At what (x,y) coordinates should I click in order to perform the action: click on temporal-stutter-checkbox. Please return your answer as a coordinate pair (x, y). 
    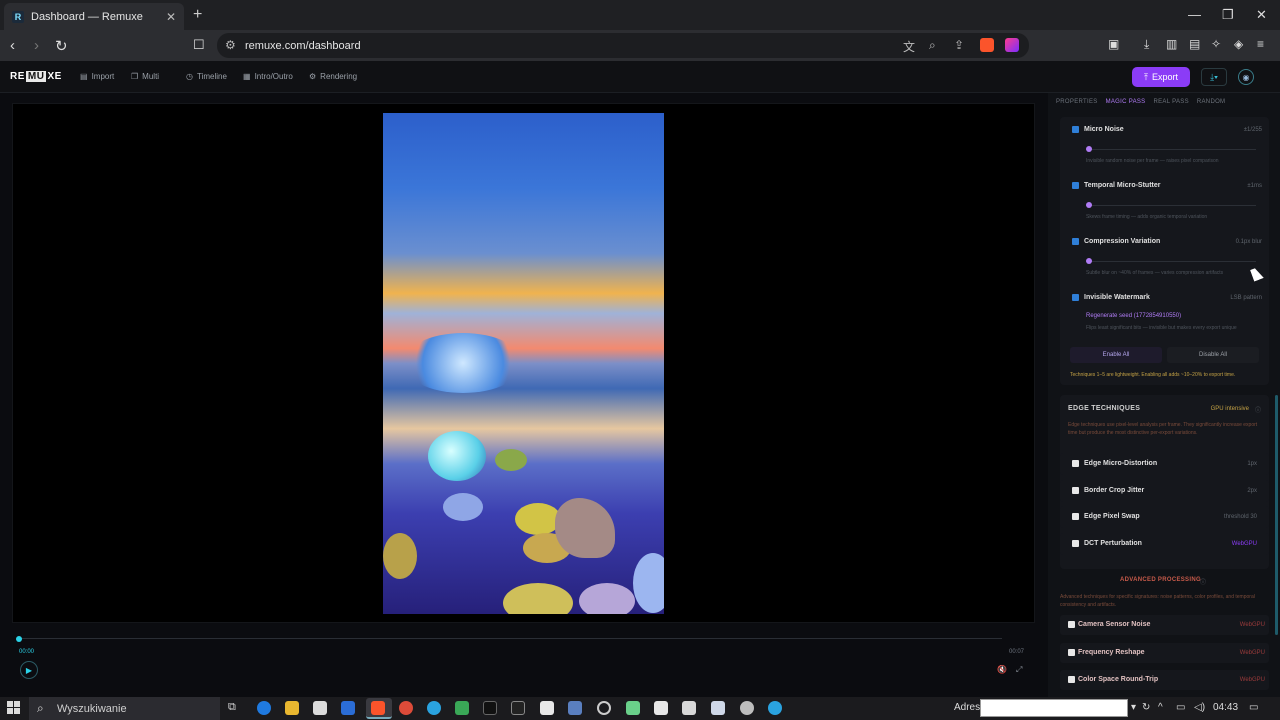
    Looking at the image, I should click on (1075, 185).